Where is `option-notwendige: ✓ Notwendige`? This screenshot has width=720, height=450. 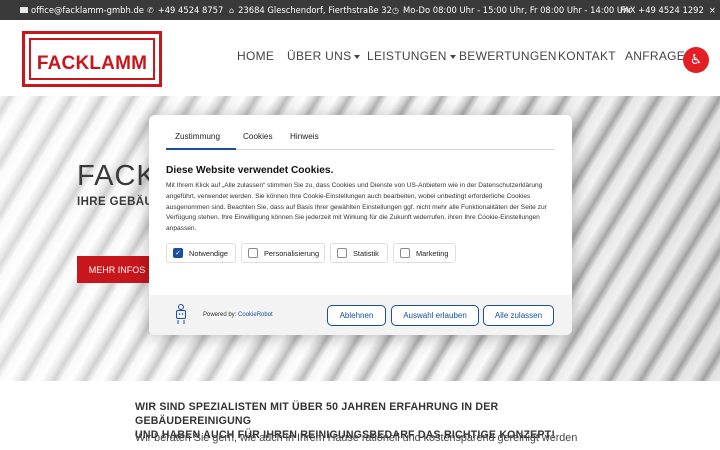
option-notwendige: ✓ Notwendige is located at coordinates (201, 253).